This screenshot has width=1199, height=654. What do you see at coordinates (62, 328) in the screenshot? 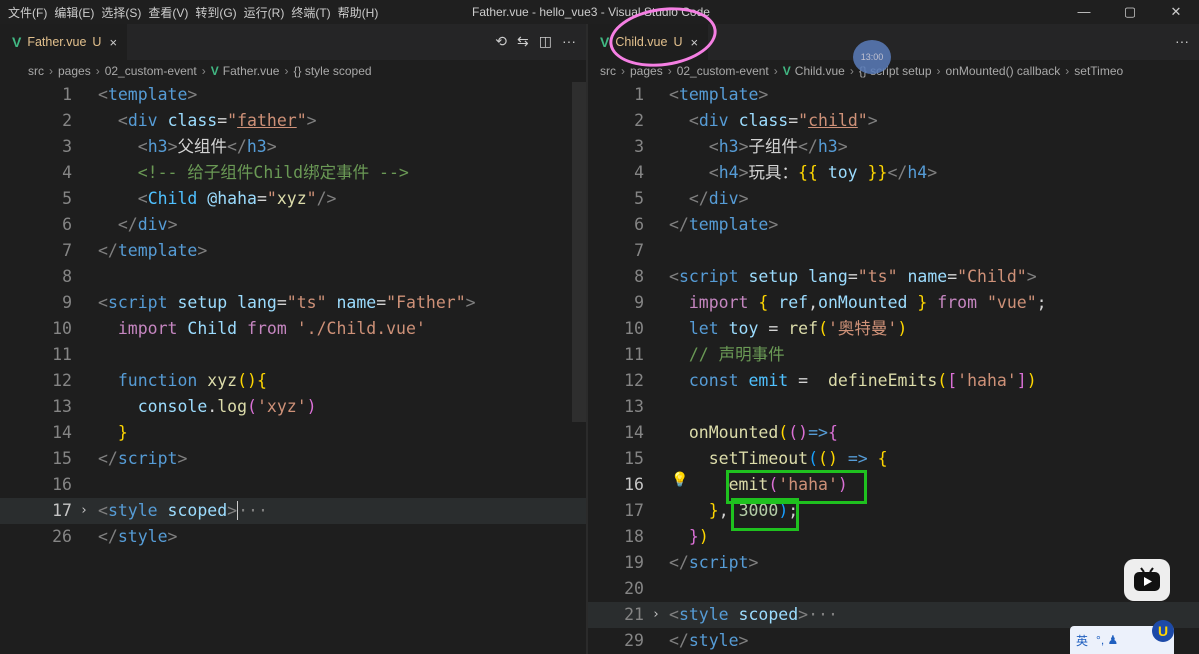
I see `line-number: 10` at bounding box center [62, 328].